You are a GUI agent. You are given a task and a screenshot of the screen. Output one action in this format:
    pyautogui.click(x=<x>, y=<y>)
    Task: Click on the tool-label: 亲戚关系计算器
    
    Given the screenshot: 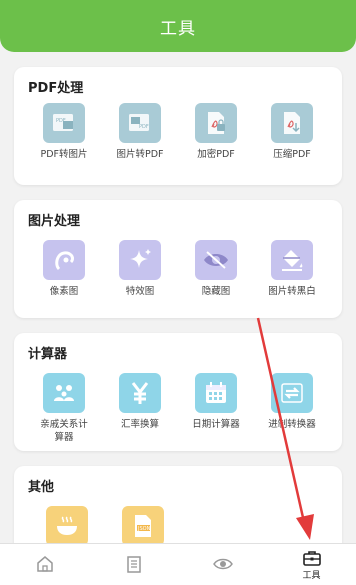 What is the action you would take?
    pyautogui.click(x=64, y=431)
    